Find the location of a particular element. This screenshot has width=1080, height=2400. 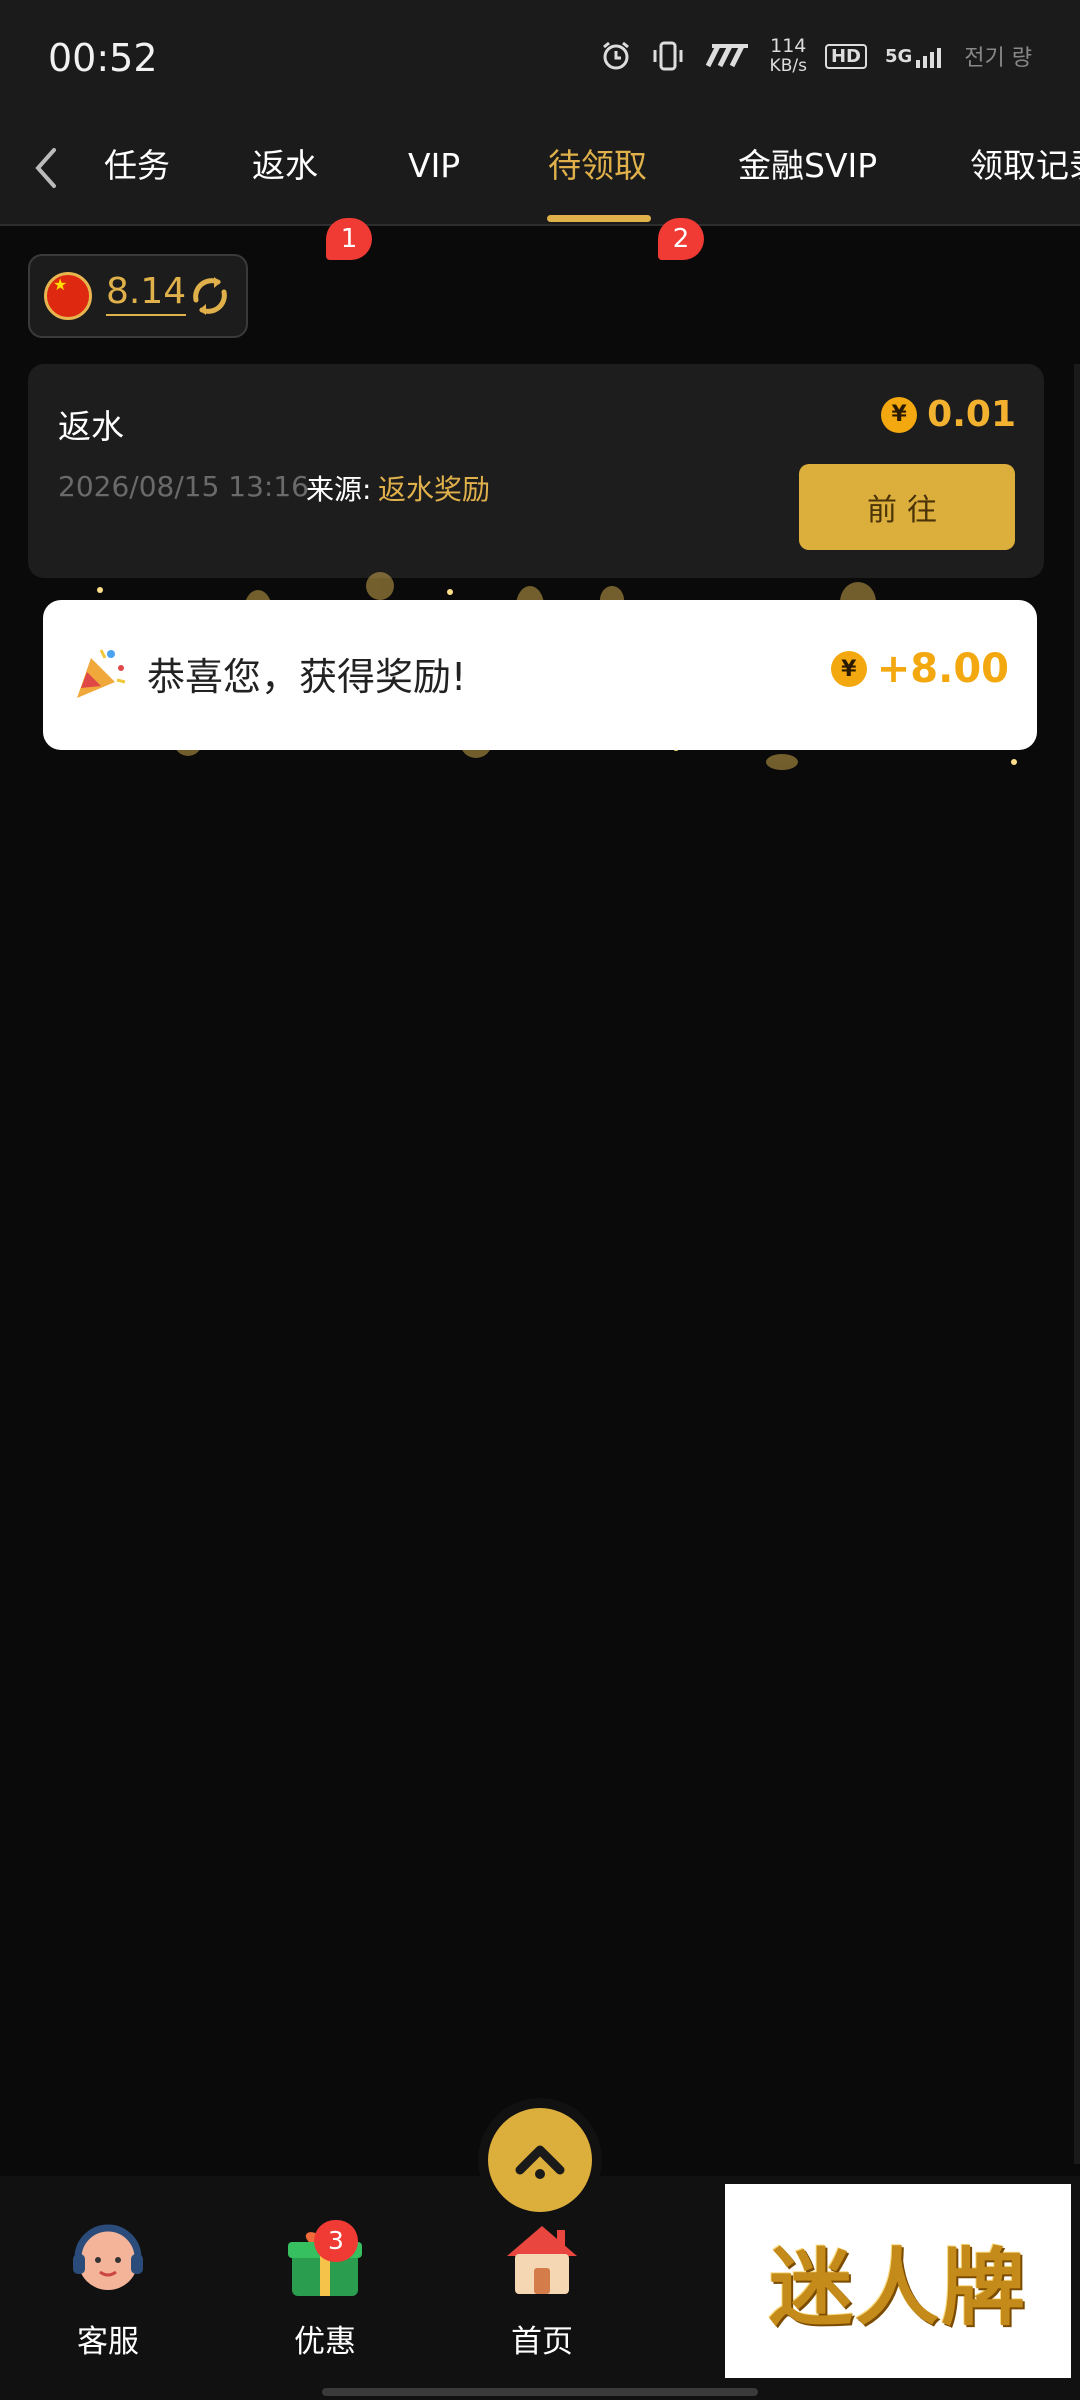

back-button is located at coordinates (48, 168).